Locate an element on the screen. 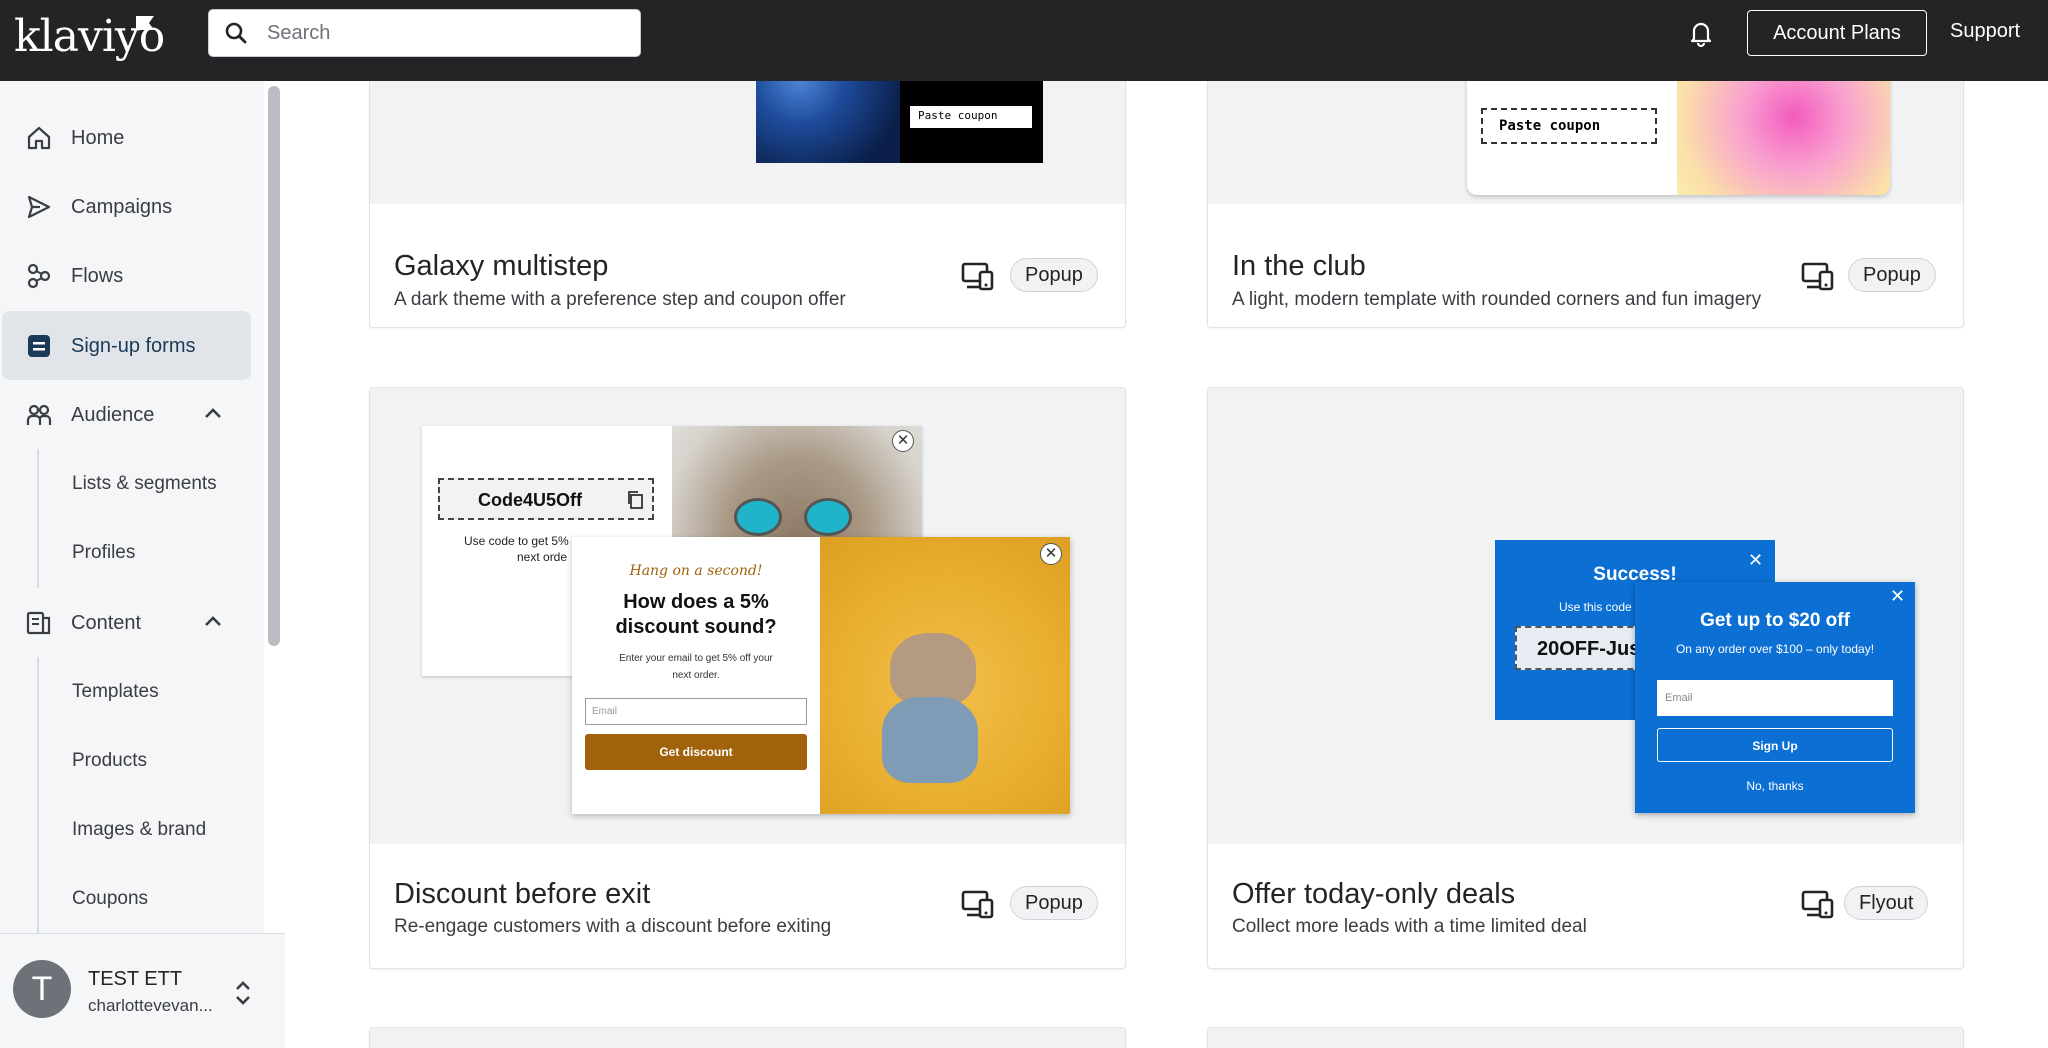  popup-get-discount-button: Get discount is located at coordinates (696, 752).